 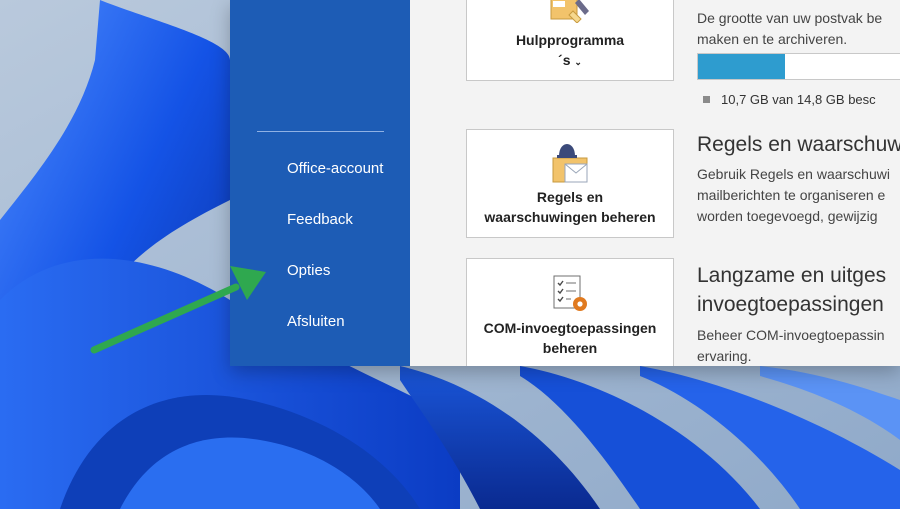 I want to click on com-desc-line2: ervaring., so click(x=724, y=356).